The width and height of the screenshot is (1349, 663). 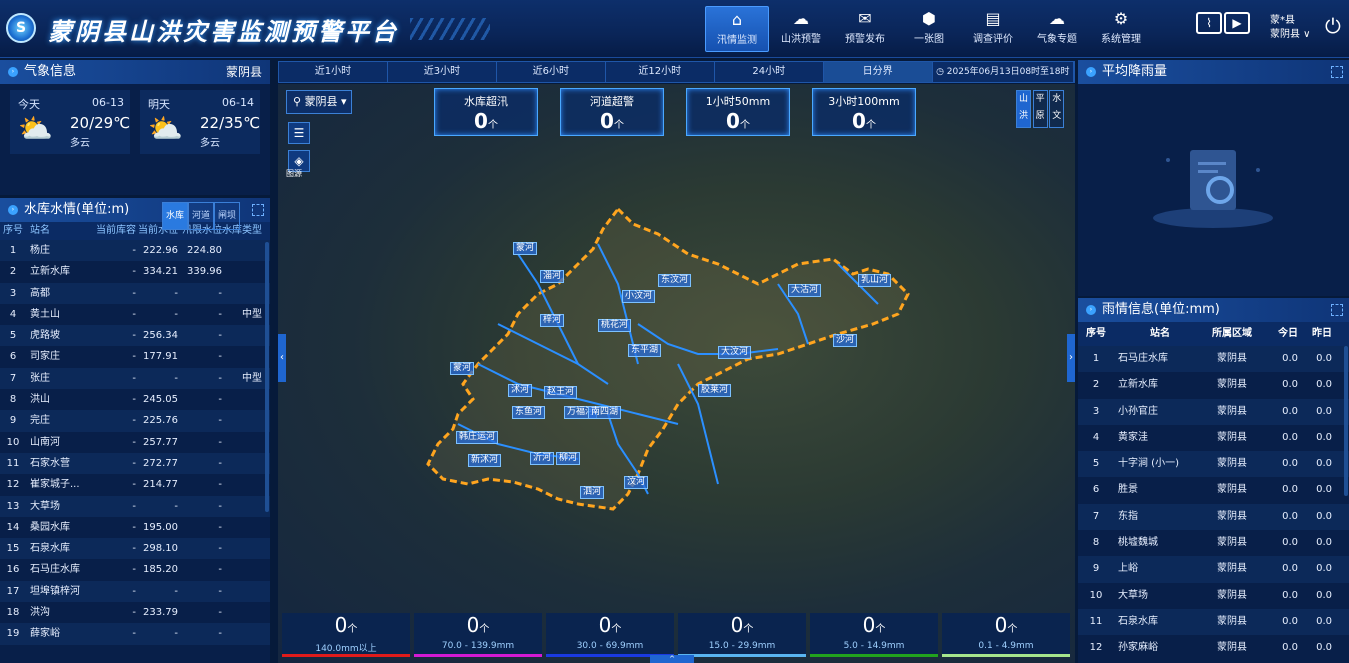 What do you see at coordinates (1290, 28) in the screenshot?
I see `user-menu: 蒙*县 蒙阴县 ∨` at bounding box center [1290, 28].